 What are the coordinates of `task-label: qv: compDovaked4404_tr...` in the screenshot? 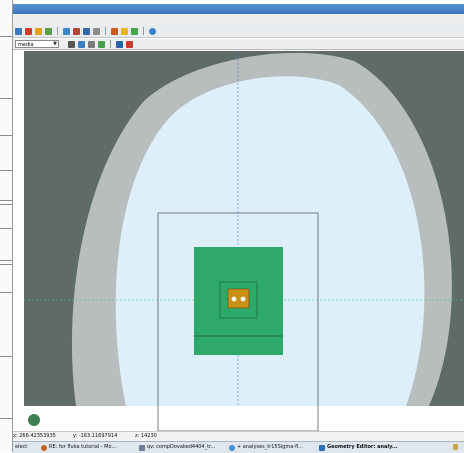 It's located at (181, 447).